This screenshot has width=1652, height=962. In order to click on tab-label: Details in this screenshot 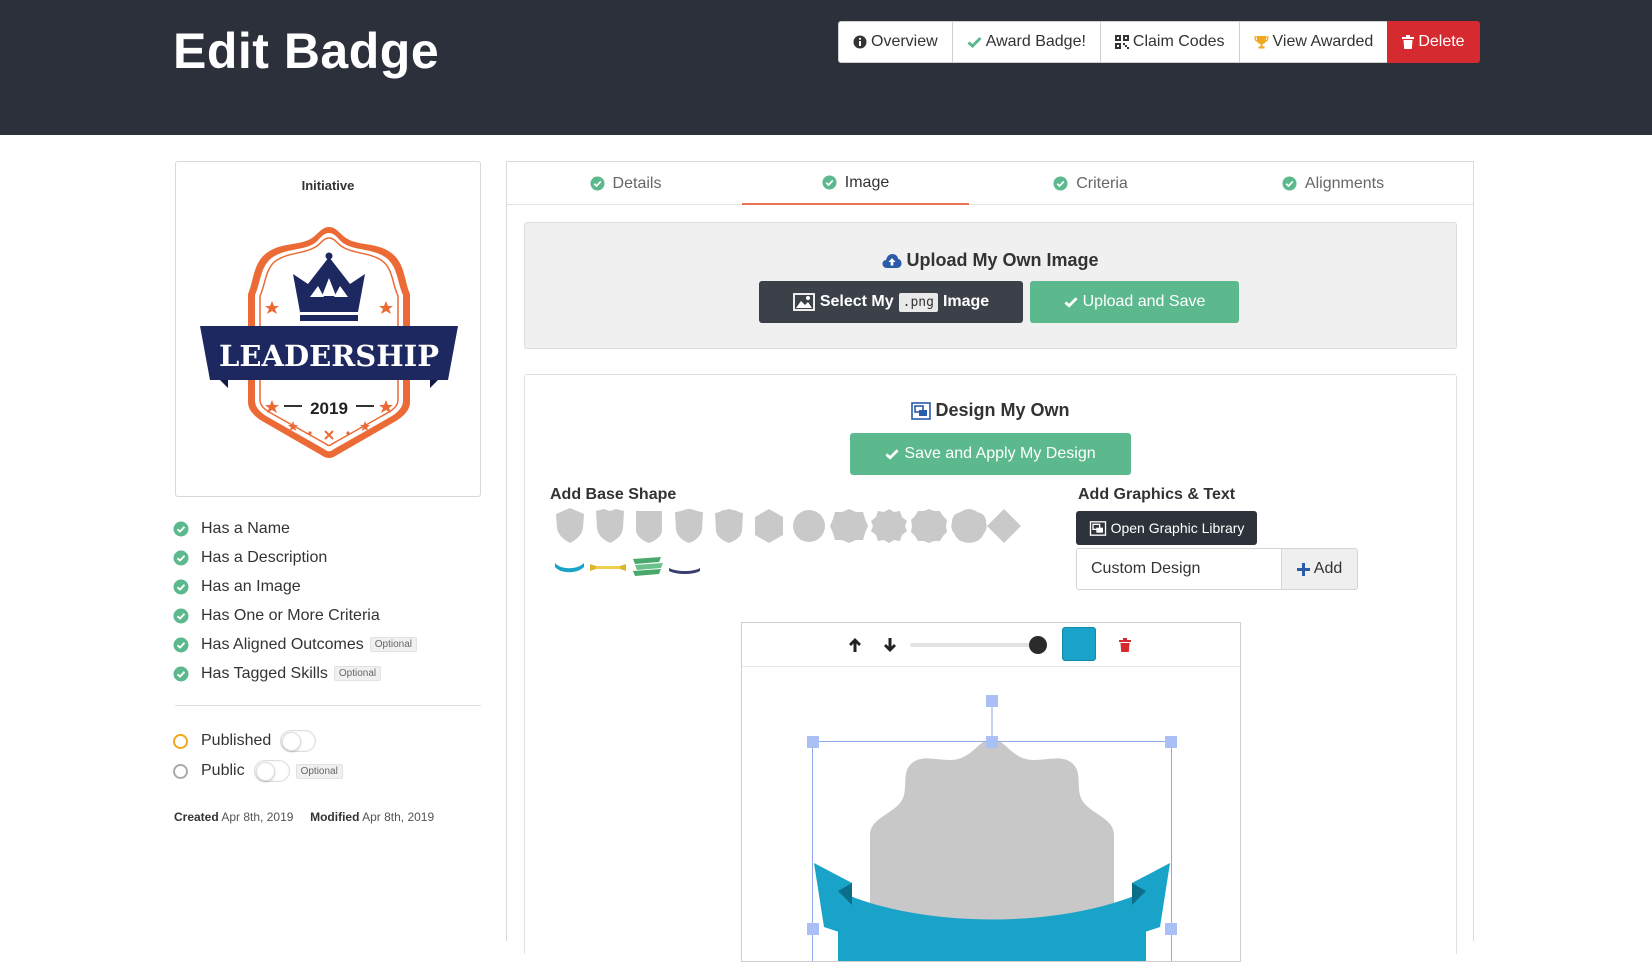, I will do `click(637, 184)`.